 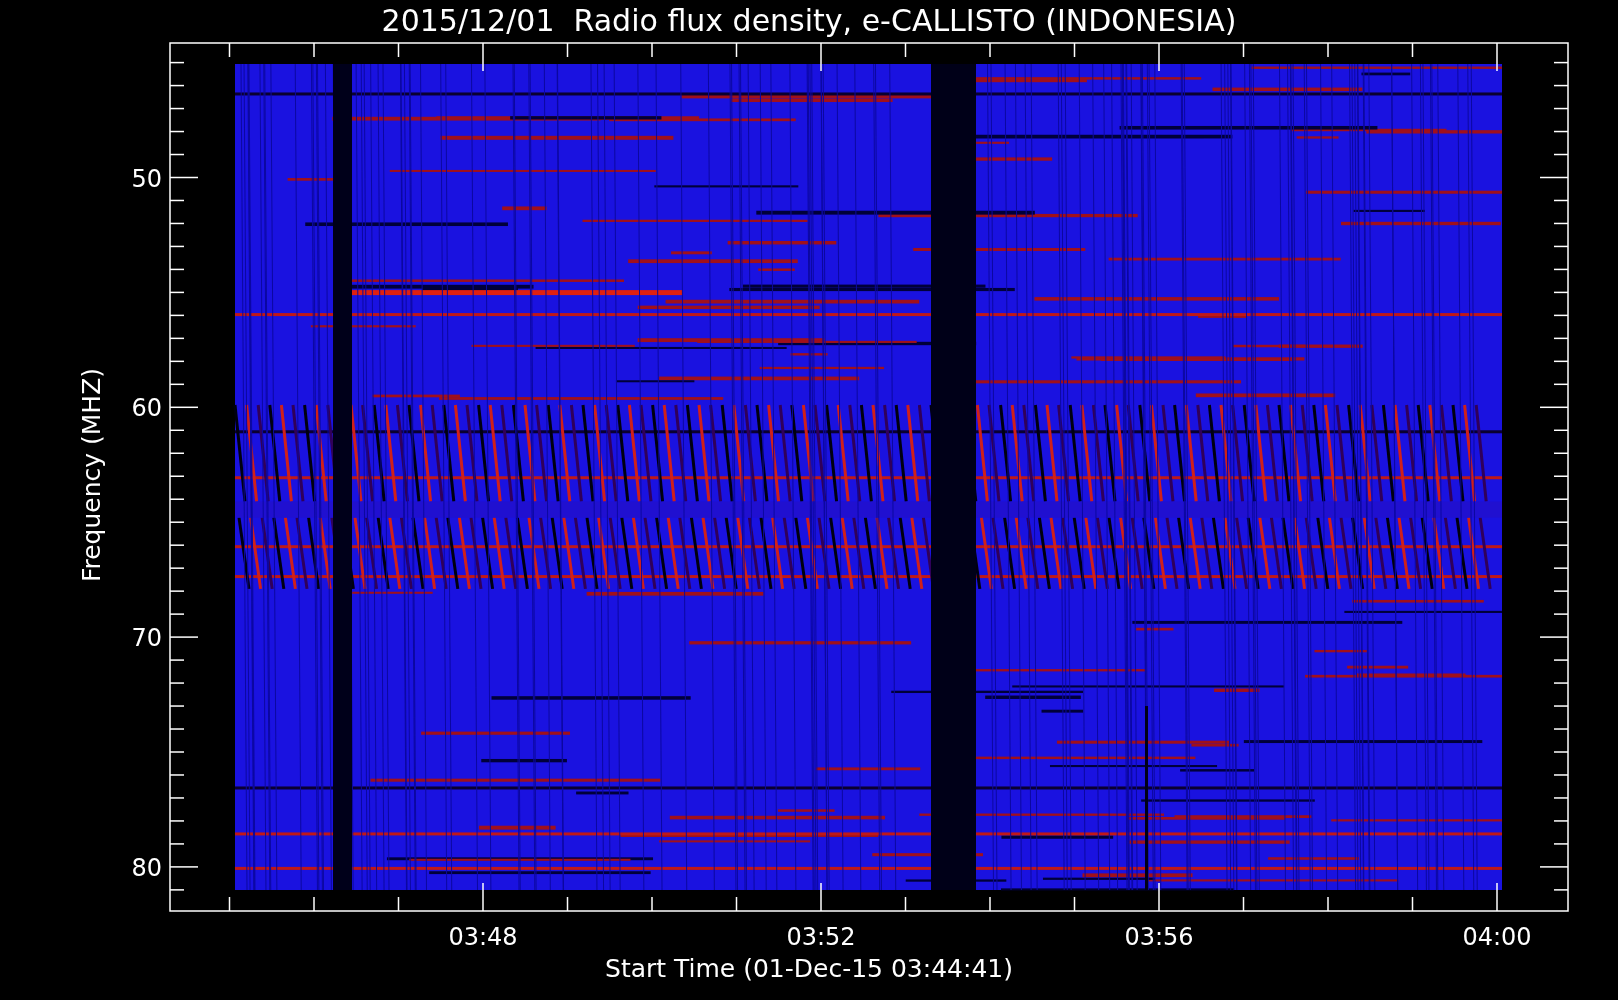 What do you see at coordinates (146, 178) in the screenshot?
I see `tick-label: 50` at bounding box center [146, 178].